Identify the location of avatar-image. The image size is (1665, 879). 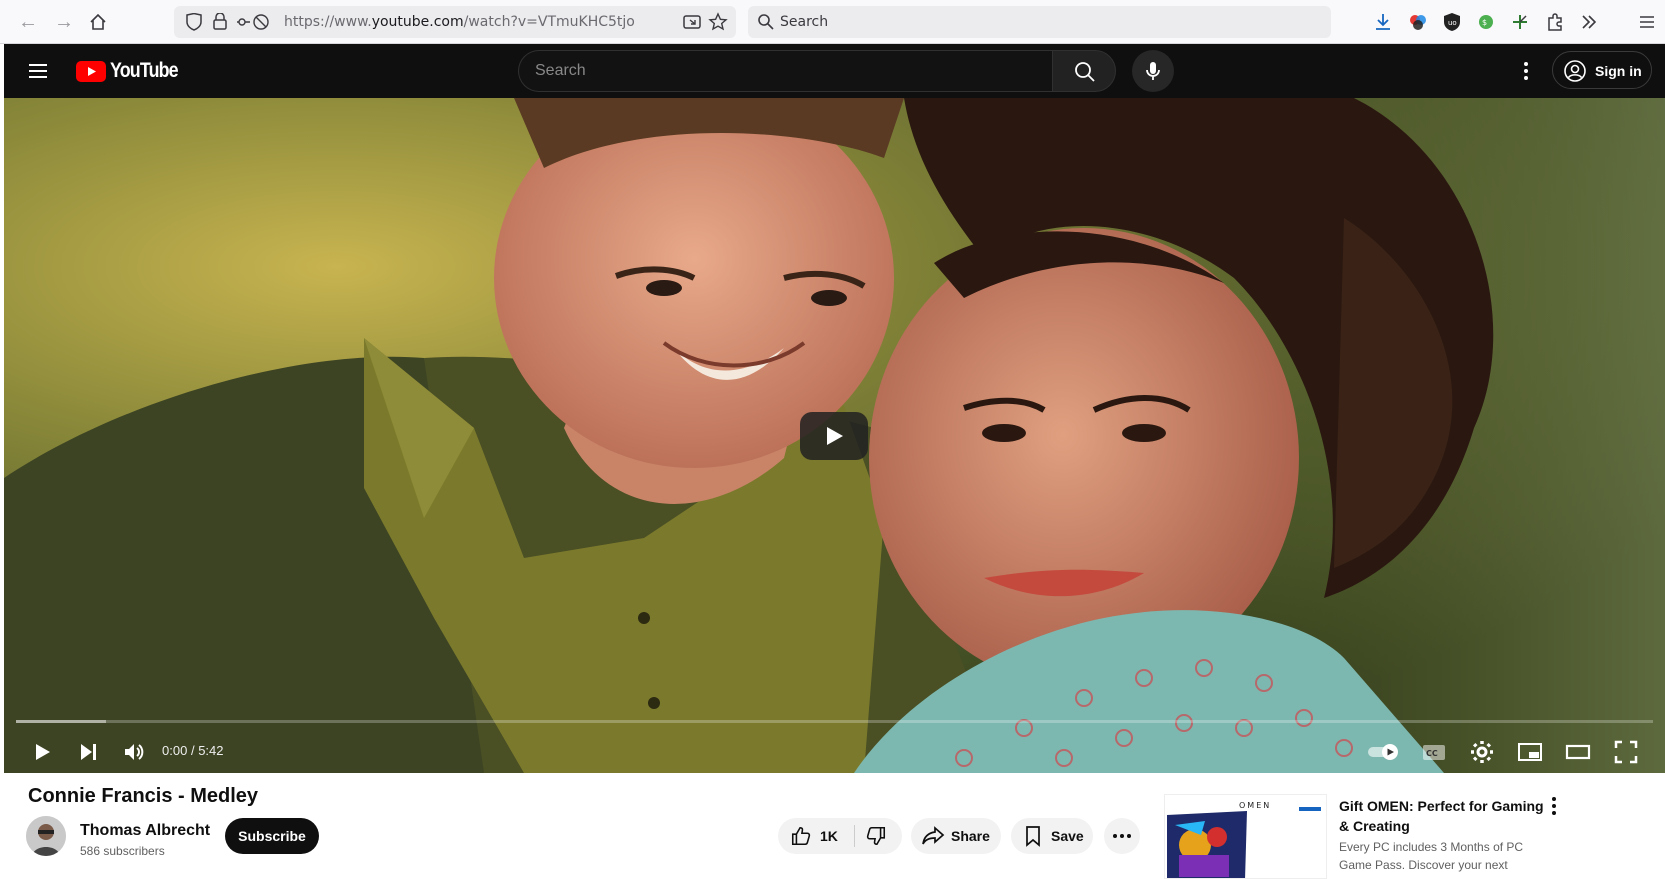
(46, 836).